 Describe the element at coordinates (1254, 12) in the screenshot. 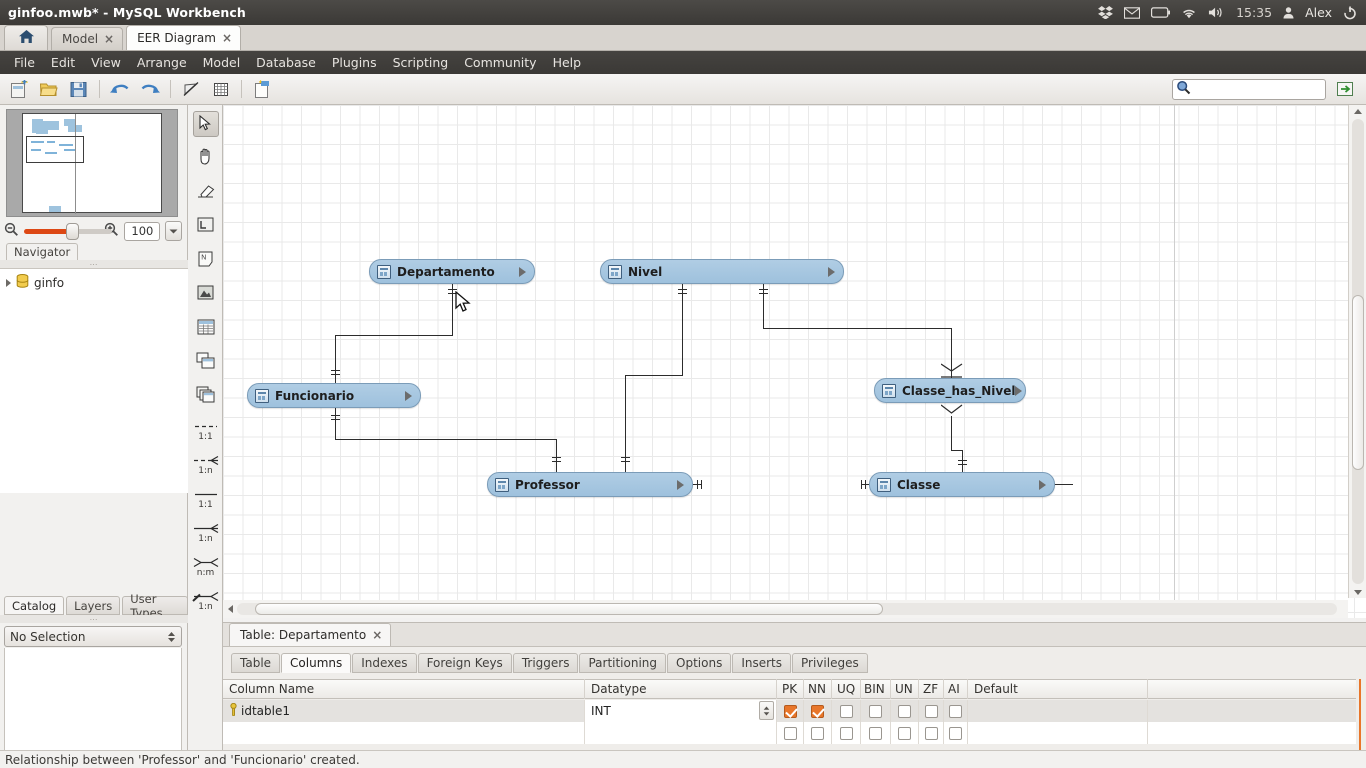

I see `clock-time: 15:35` at that location.